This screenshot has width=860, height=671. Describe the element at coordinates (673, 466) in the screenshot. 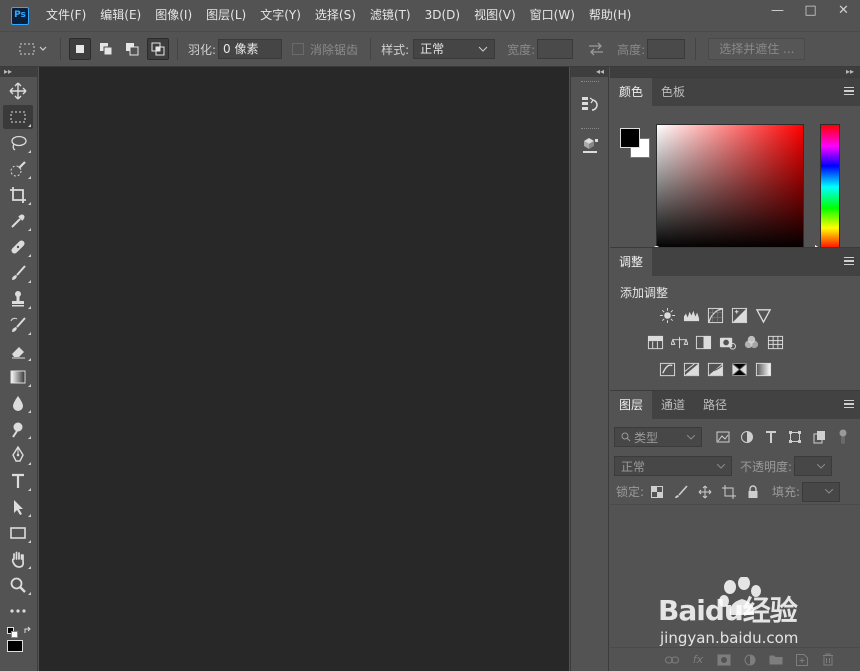

I see `blend-mode-select: 正常` at that location.